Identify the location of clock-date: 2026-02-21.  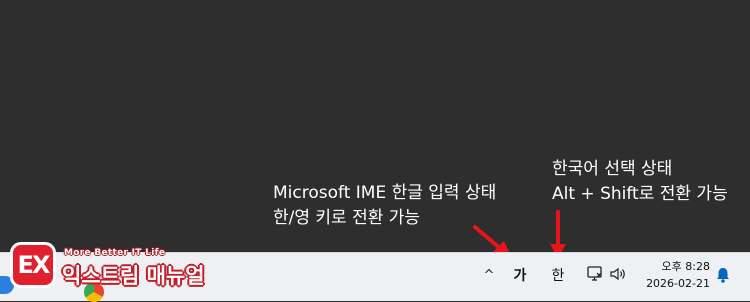
(678, 283).